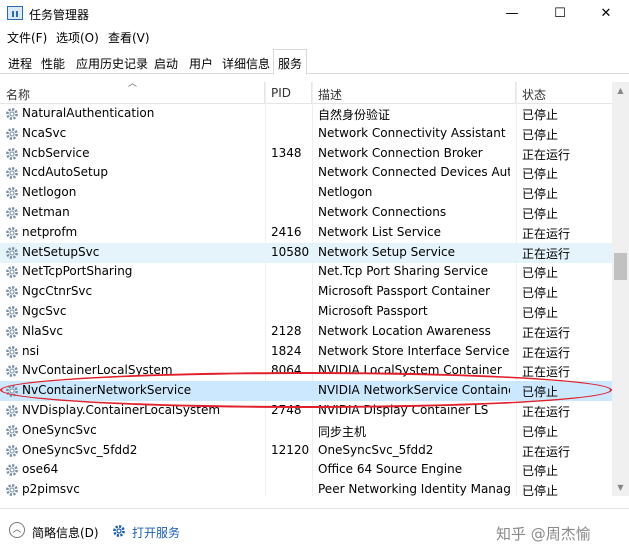 Image resolution: width=629 pixels, height=557 pixels. I want to click on service-name: NcdAutoSetup, so click(65, 172).